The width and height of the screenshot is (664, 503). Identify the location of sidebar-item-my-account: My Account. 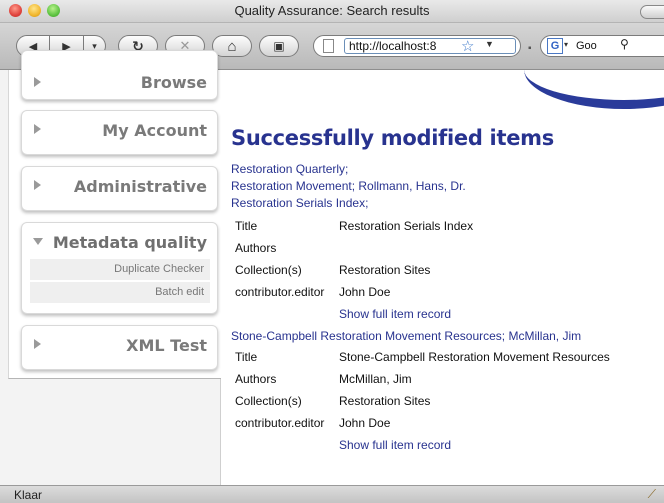
(119, 132).